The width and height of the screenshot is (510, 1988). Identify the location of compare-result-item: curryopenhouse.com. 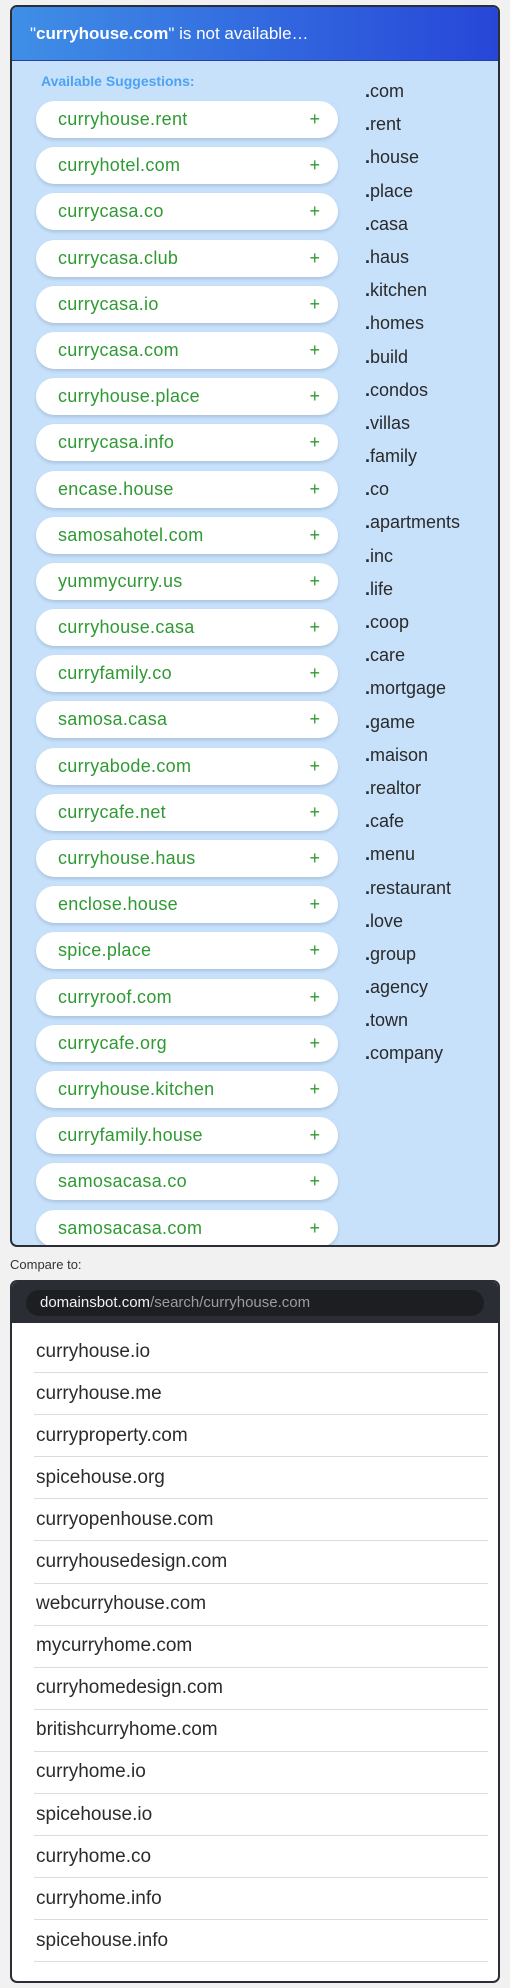
(261, 1520).